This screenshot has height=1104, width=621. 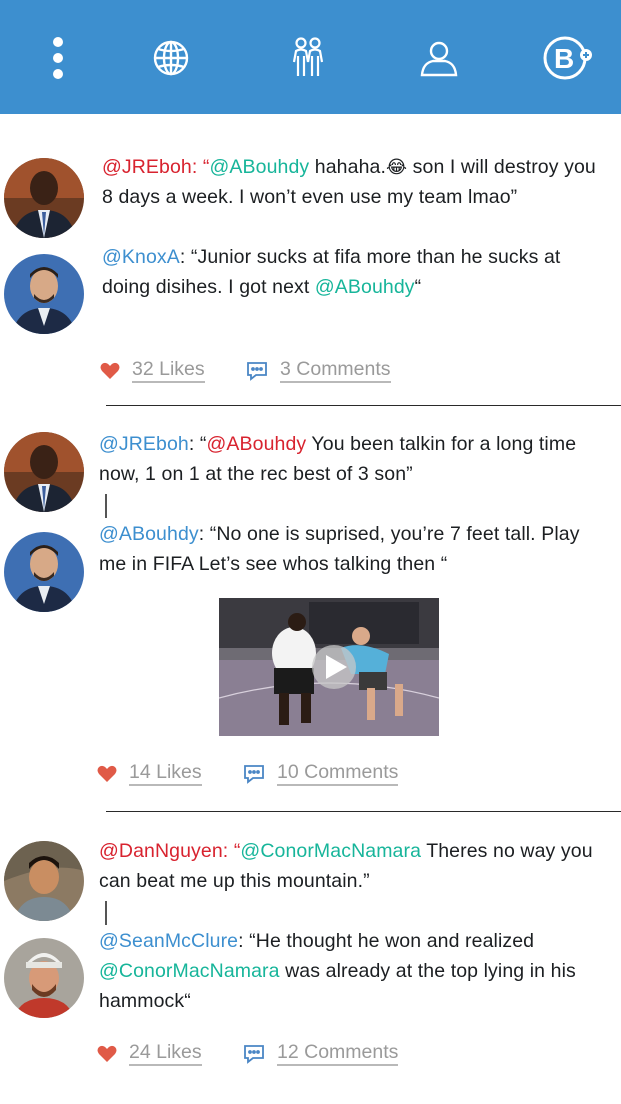 I want to click on b-plus-icon: B, so click(x=568, y=58).